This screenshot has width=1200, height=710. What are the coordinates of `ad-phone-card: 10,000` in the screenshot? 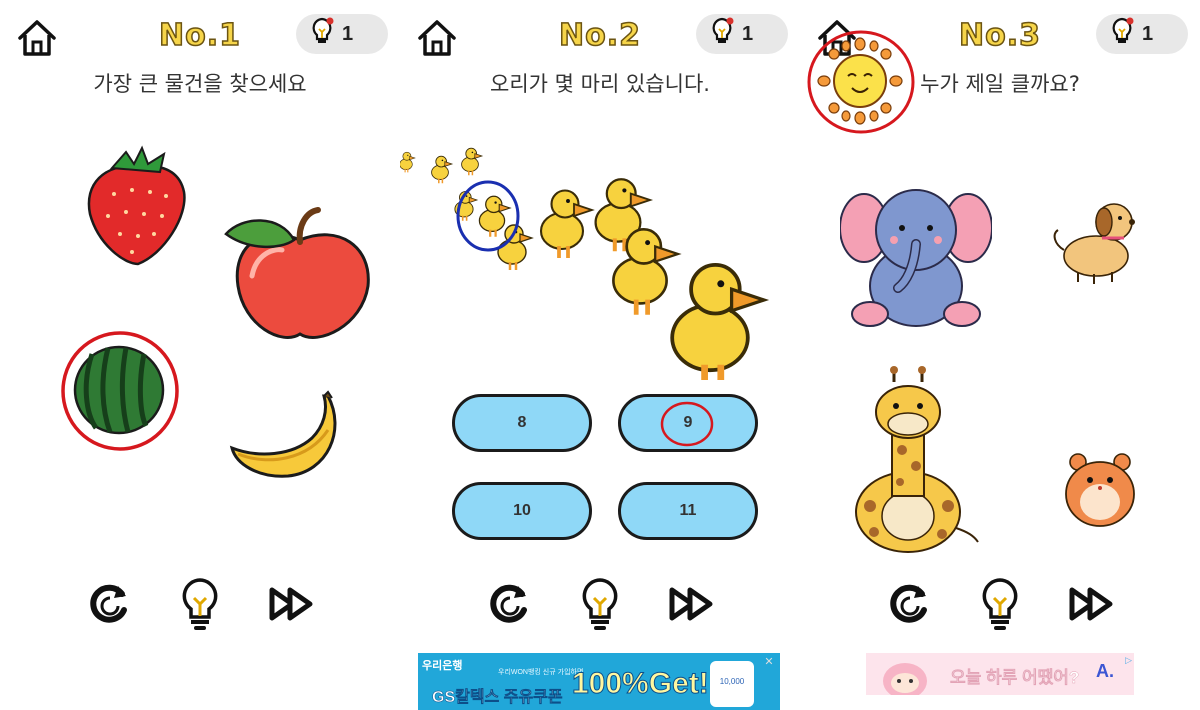 It's located at (732, 684).